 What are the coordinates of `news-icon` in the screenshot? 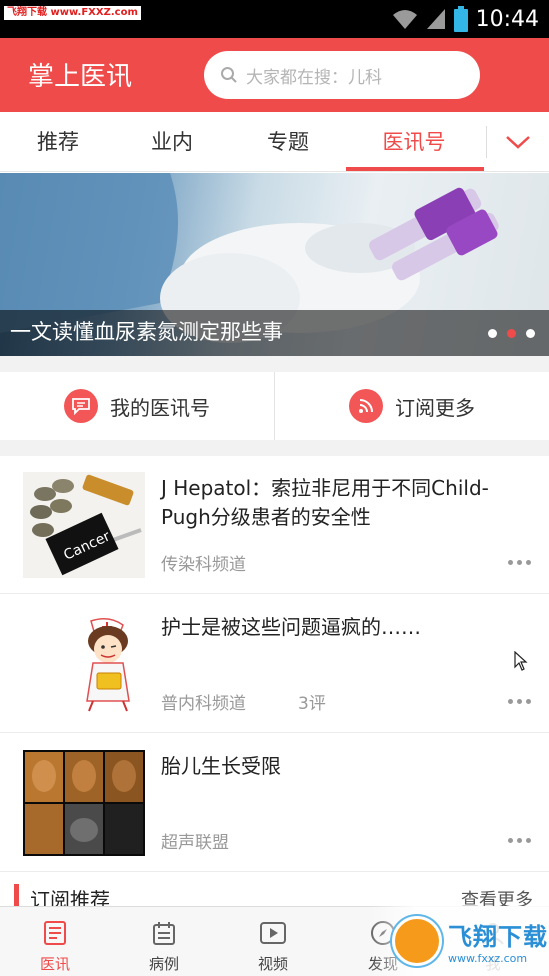 It's located at (55, 933).